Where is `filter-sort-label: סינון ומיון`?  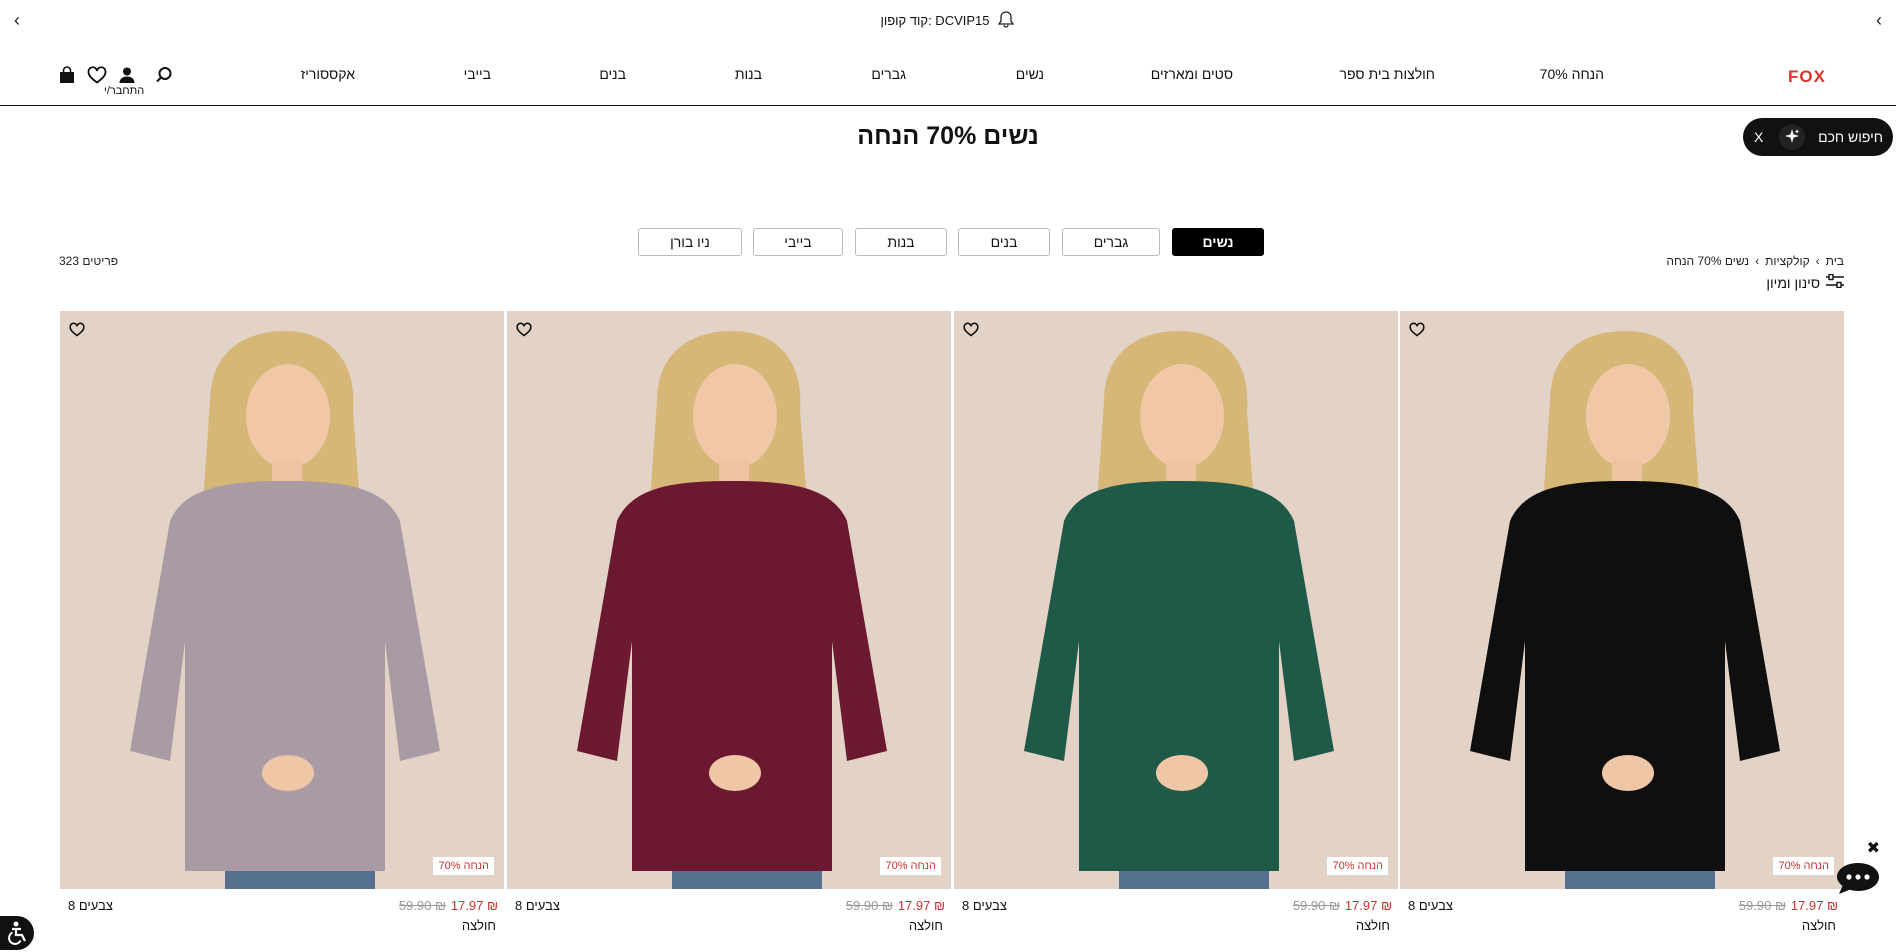
filter-sort-label: סינון ומיון is located at coordinates (1793, 282).